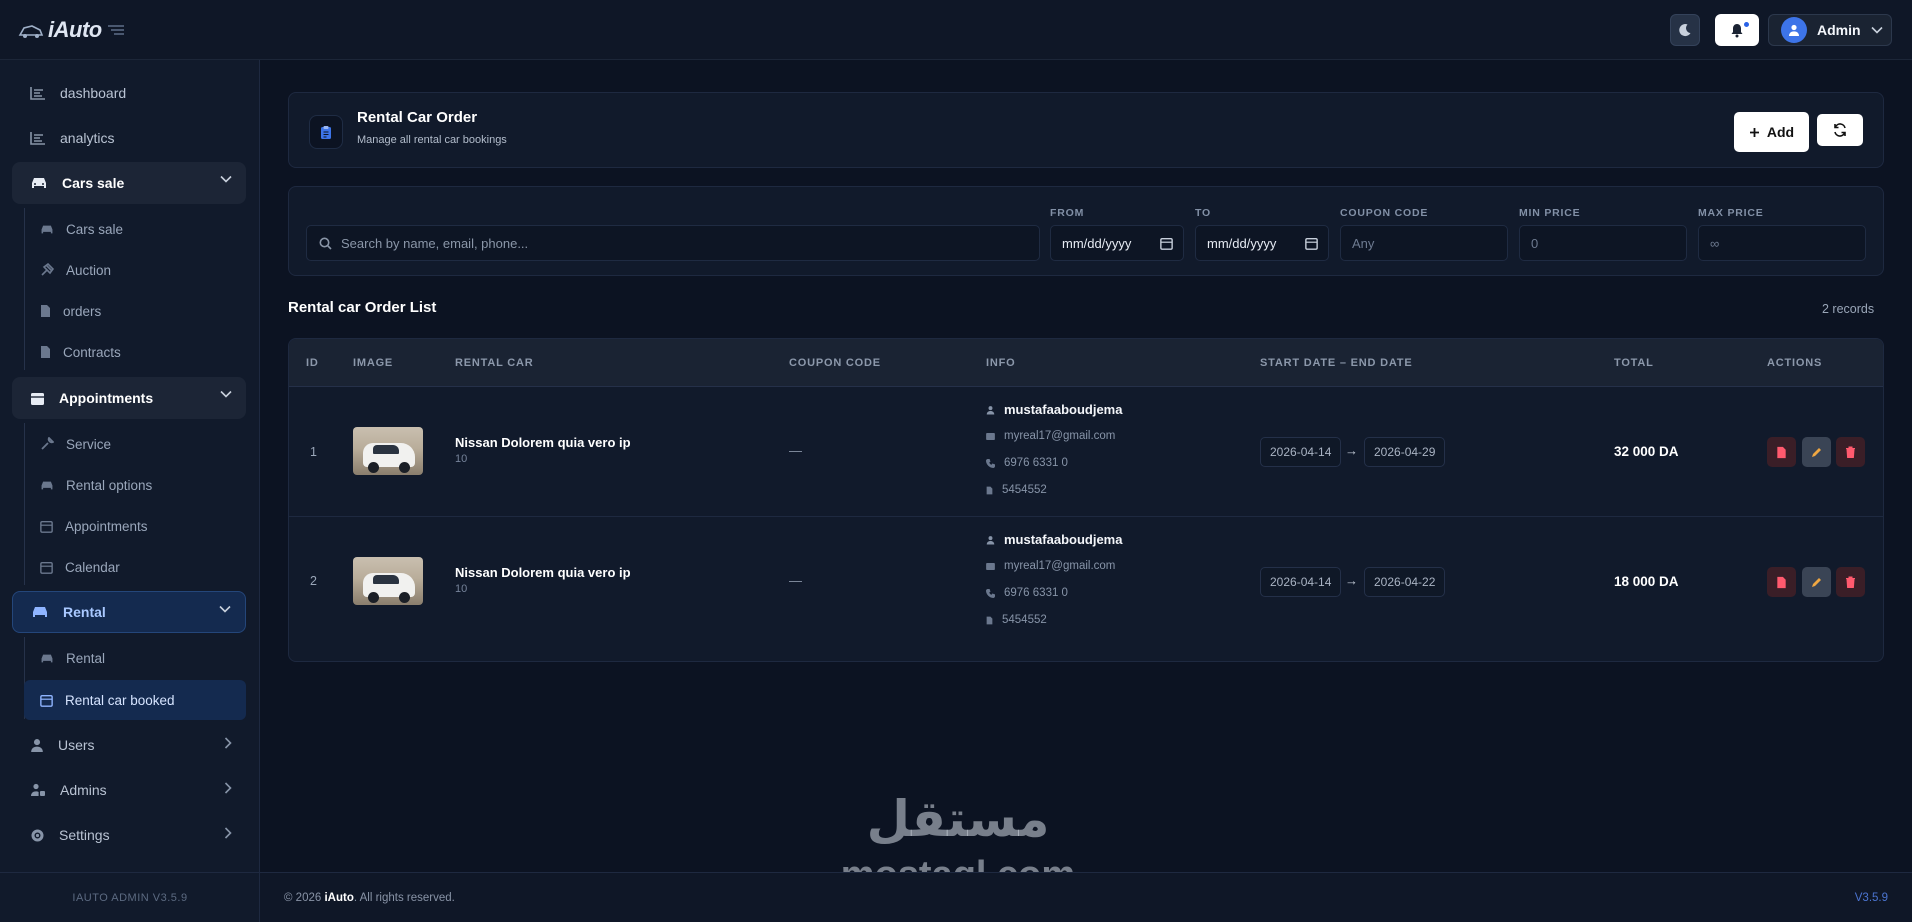  Describe the element at coordinates (1117, 243) in the screenshot. I see `from-date-input: mm/dd/yyyy` at that location.